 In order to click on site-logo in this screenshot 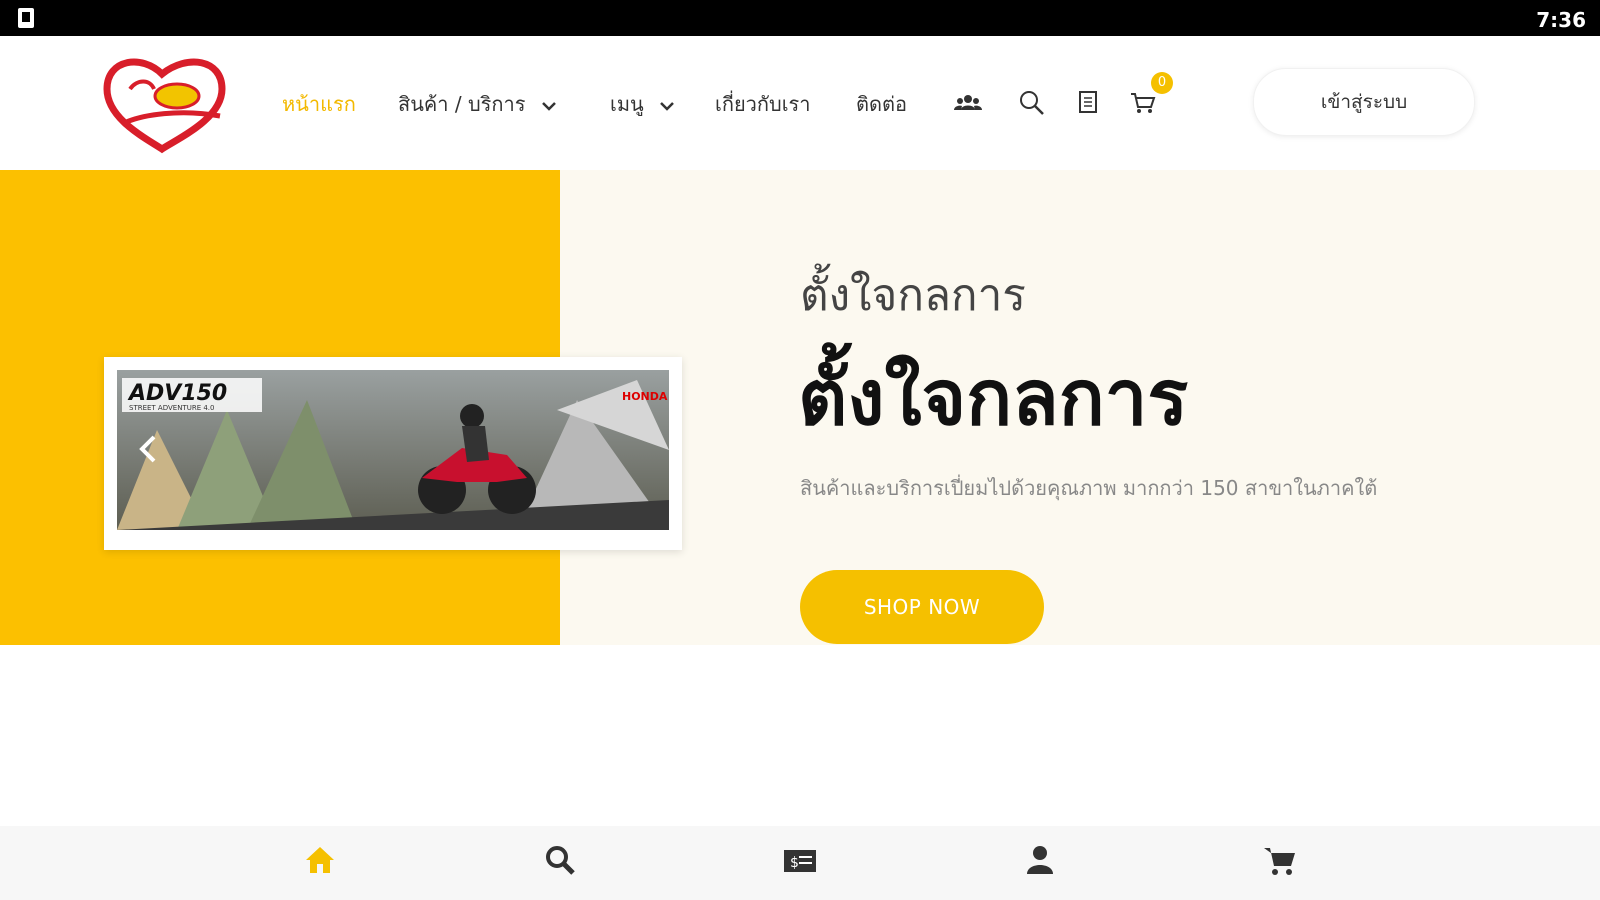, I will do `click(165, 104)`.